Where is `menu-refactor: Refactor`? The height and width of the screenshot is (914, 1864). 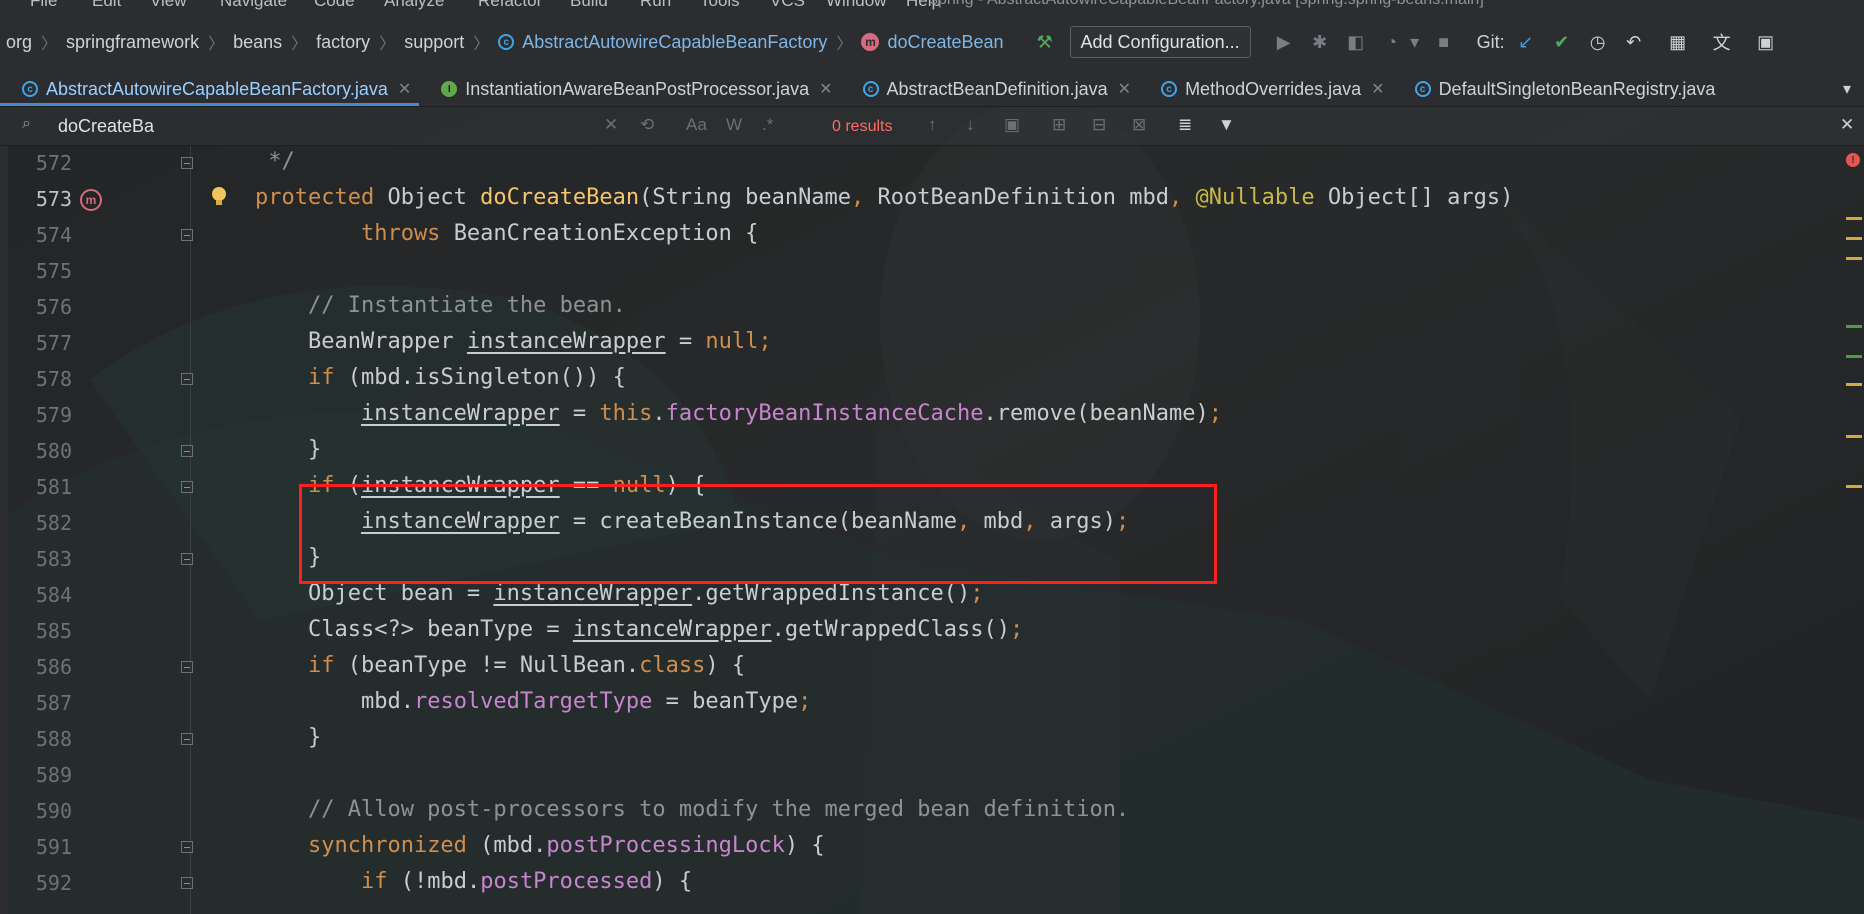
menu-refactor: Refactor is located at coordinates (510, 5).